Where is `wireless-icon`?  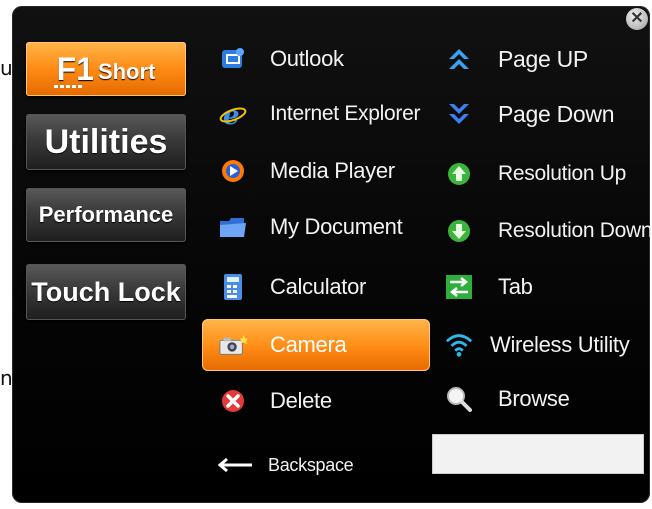 wireless-icon is located at coordinates (459, 345).